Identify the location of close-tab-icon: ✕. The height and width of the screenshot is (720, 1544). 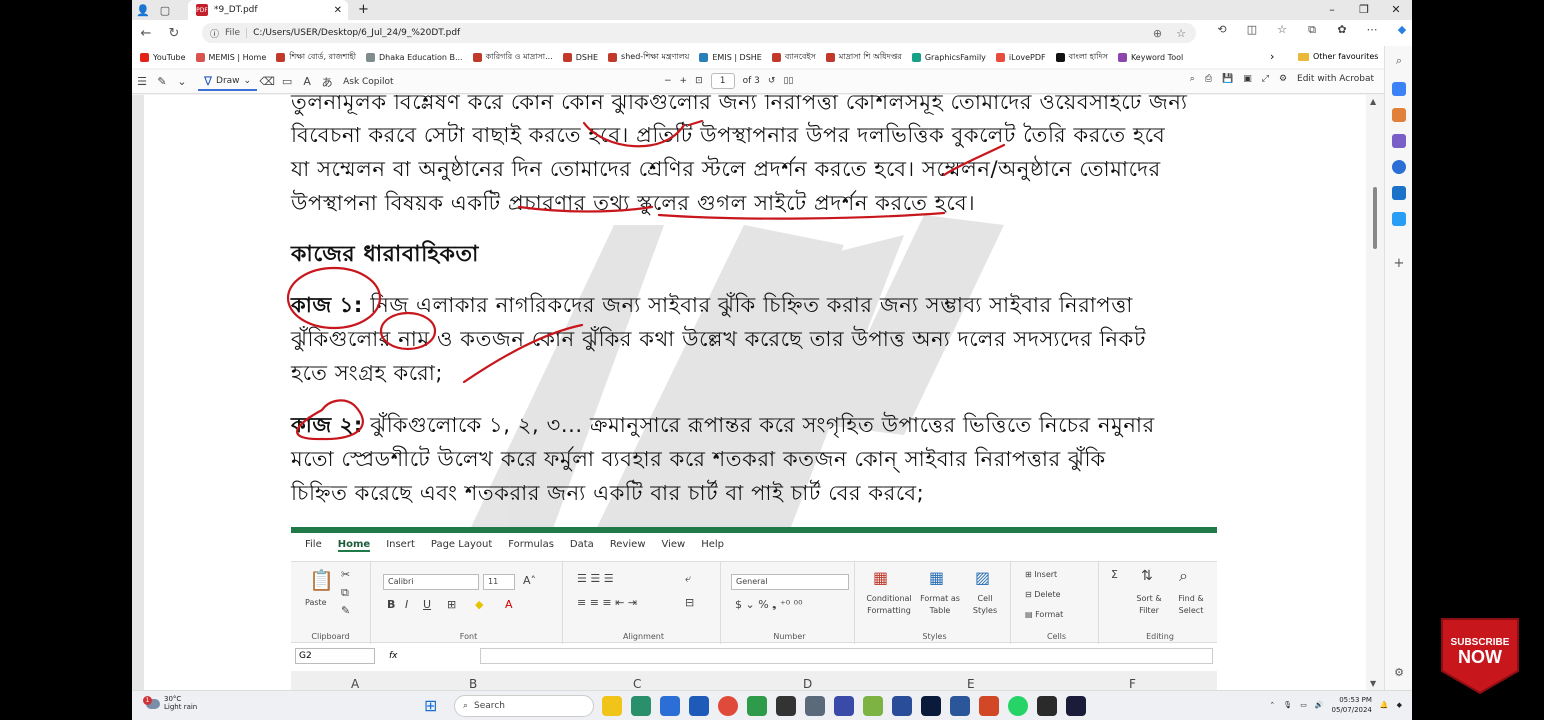
(338, 10).